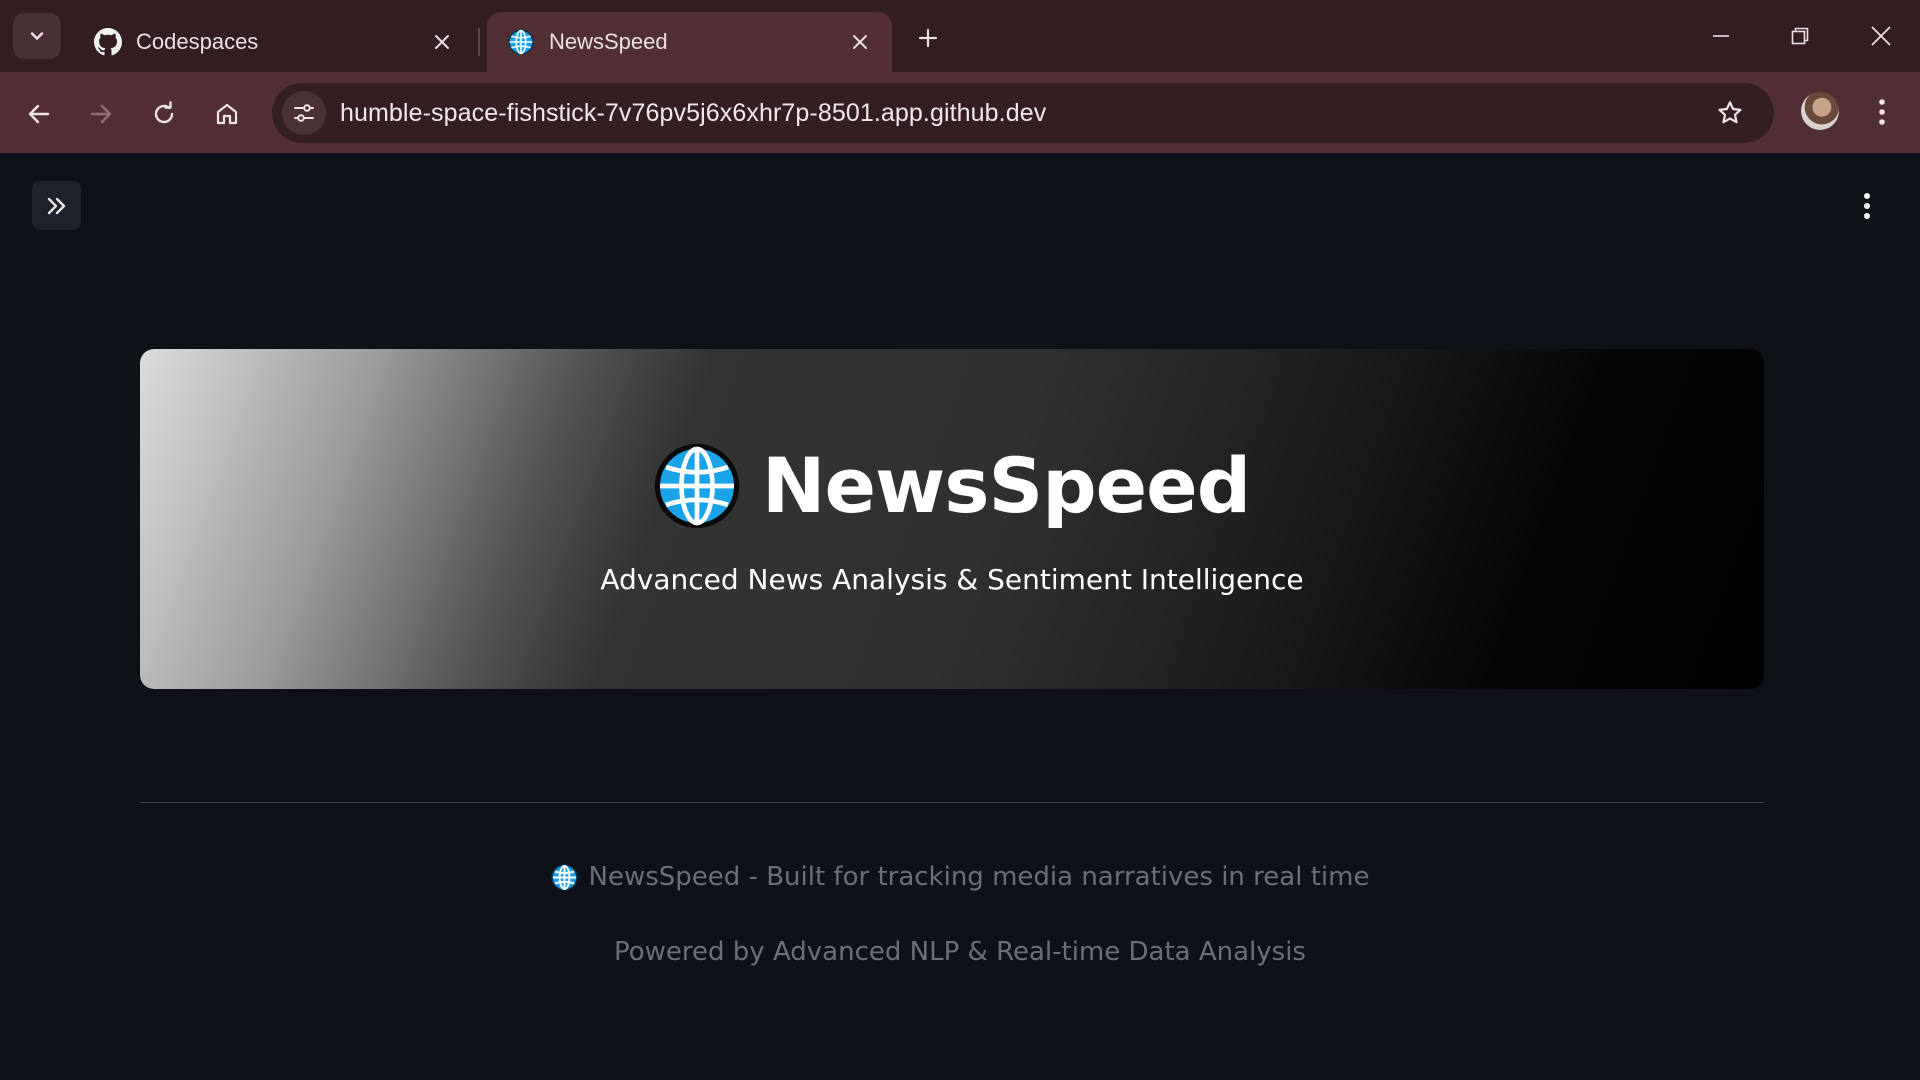 This screenshot has width=1920, height=1080. I want to click on page-title: NewsSpeed, so click(1006, 485).